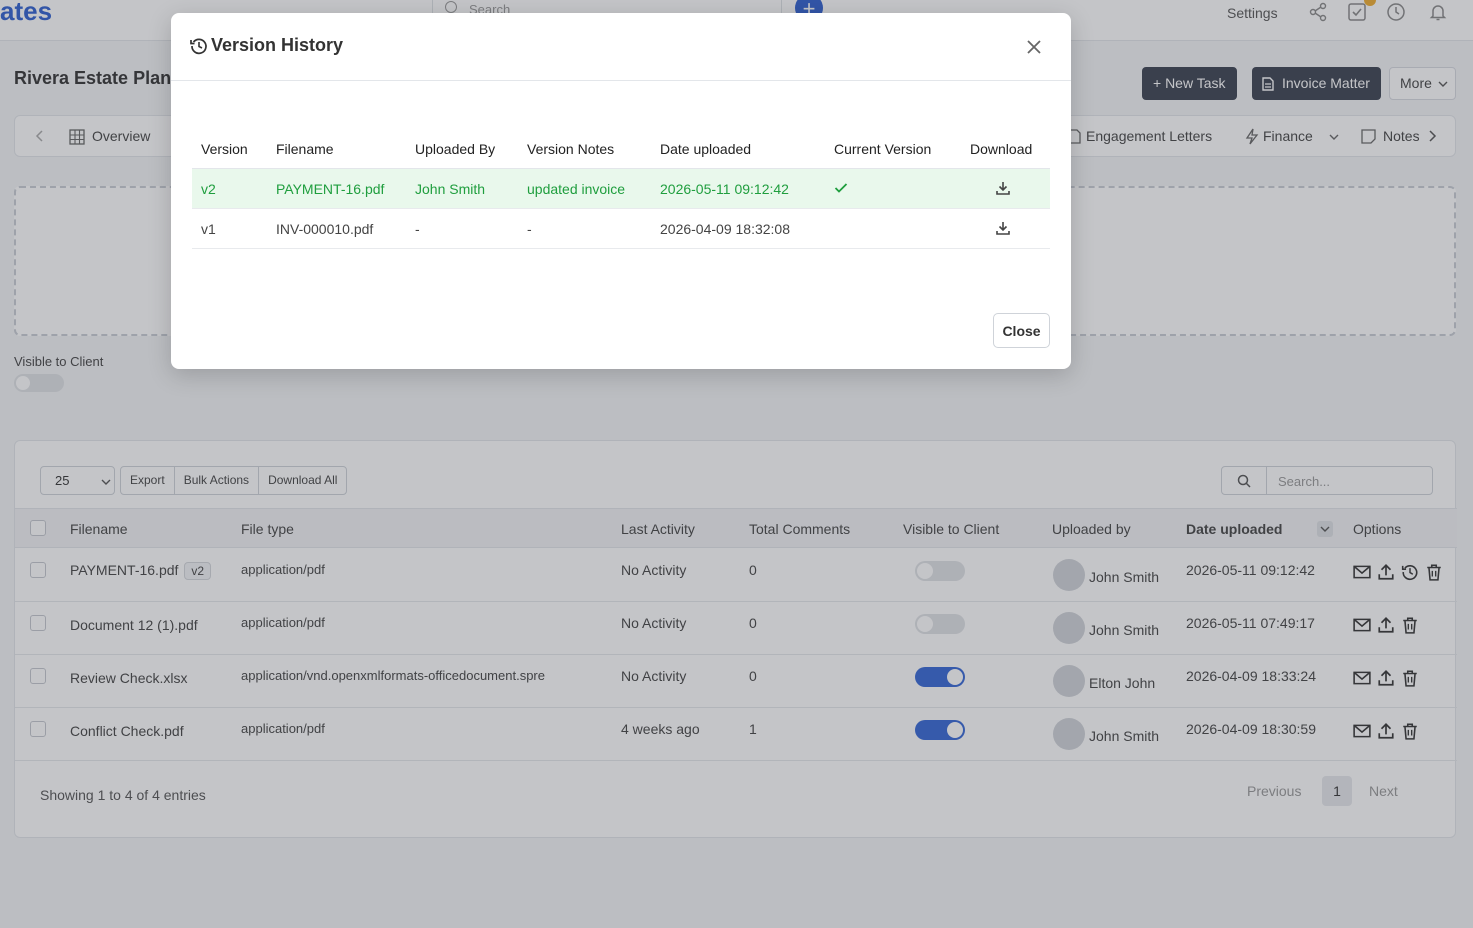 Image resolution: width=1473 pixels, height=928 pixels. I want to click on vh-col-version-notes: Version Notes, so click(571, 149).